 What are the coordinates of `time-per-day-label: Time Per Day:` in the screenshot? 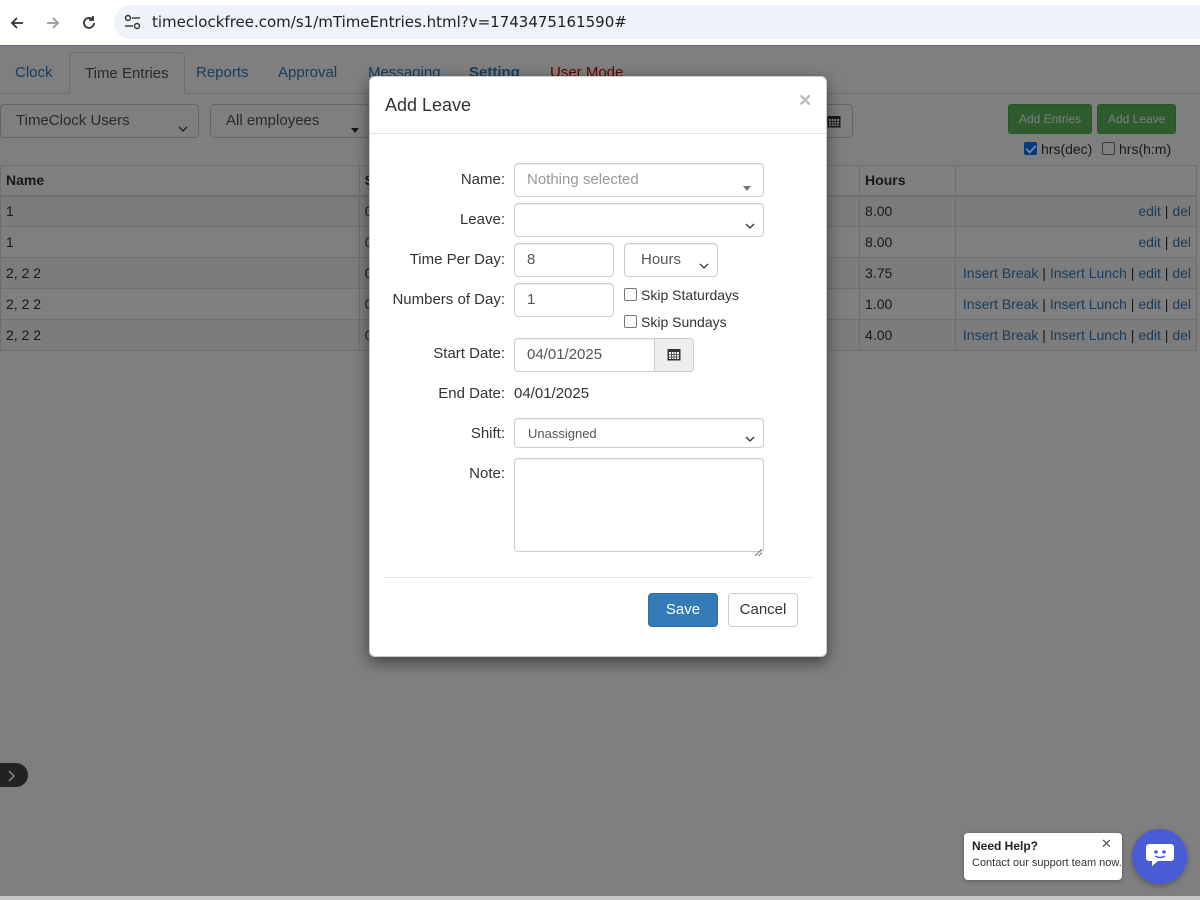 It's located at (457, 259).